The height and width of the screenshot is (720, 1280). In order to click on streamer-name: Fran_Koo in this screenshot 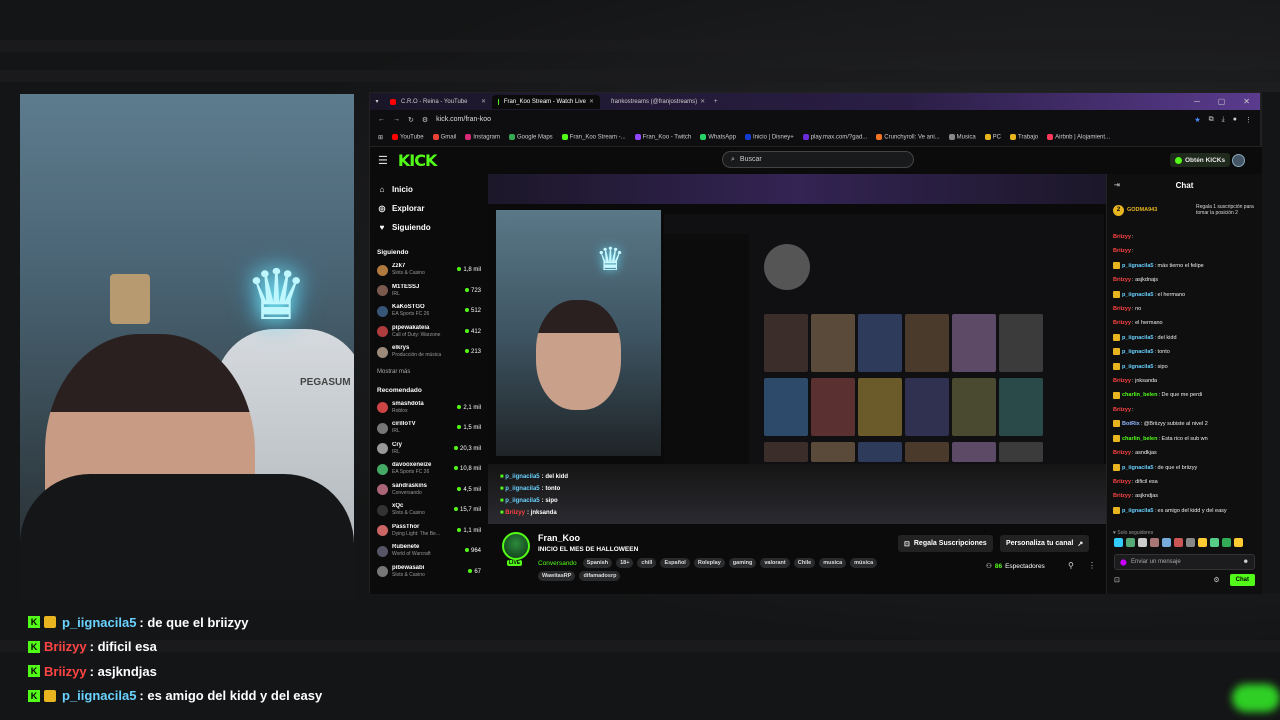, I will do `click(559, 538)`.